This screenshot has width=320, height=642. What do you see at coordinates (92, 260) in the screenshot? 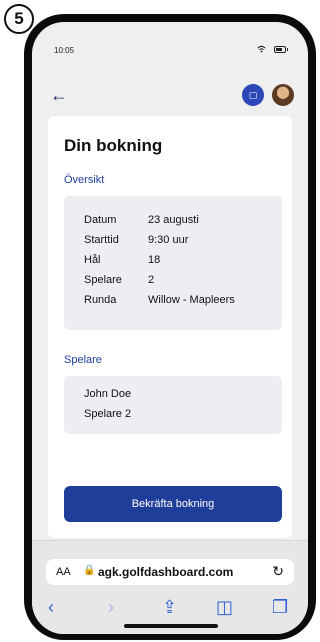
I see `detail-key: Hål` at bounding box center [92, 260].